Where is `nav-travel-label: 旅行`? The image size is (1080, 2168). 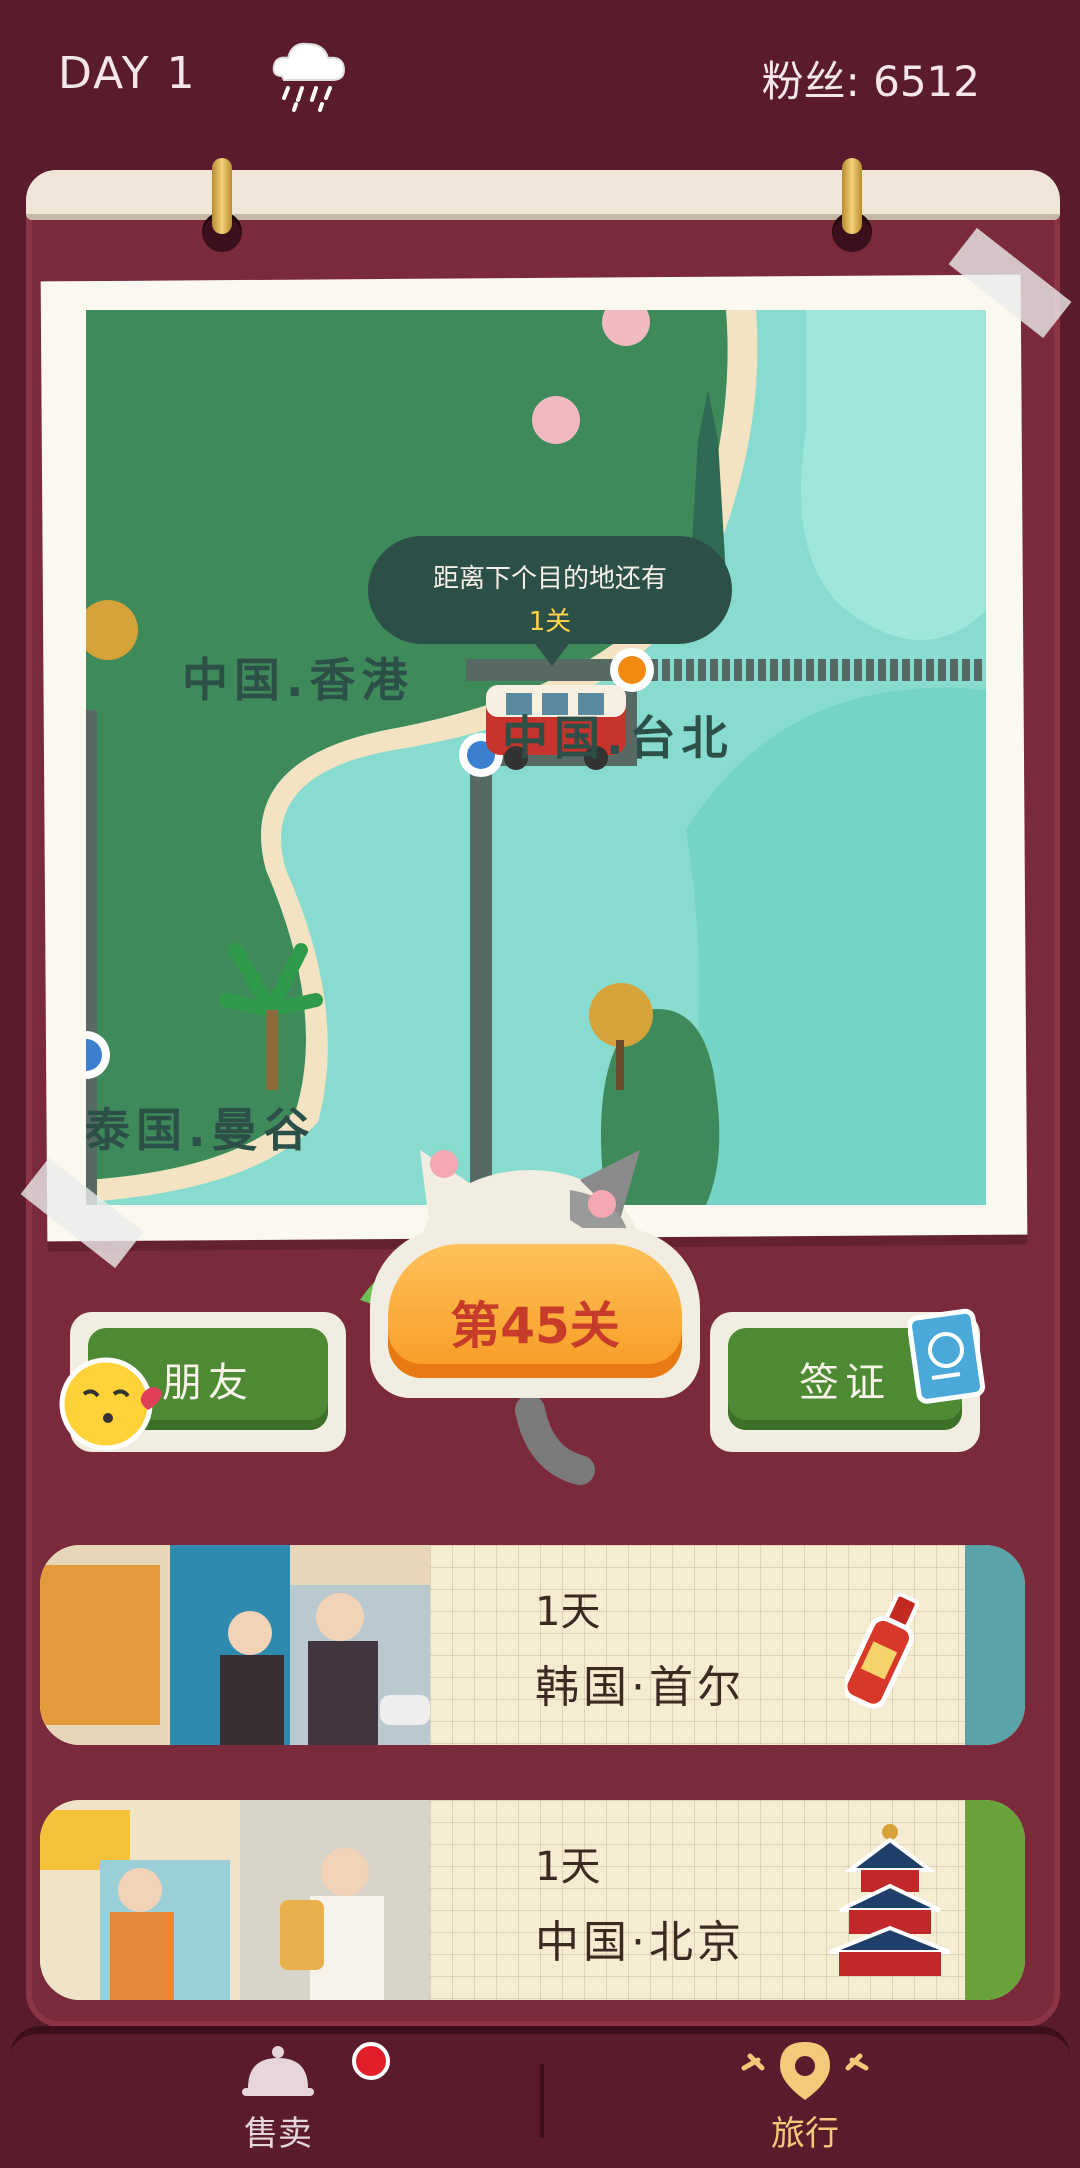
nav-travel-label: 旅行 is located at coordinates (805, 2134).